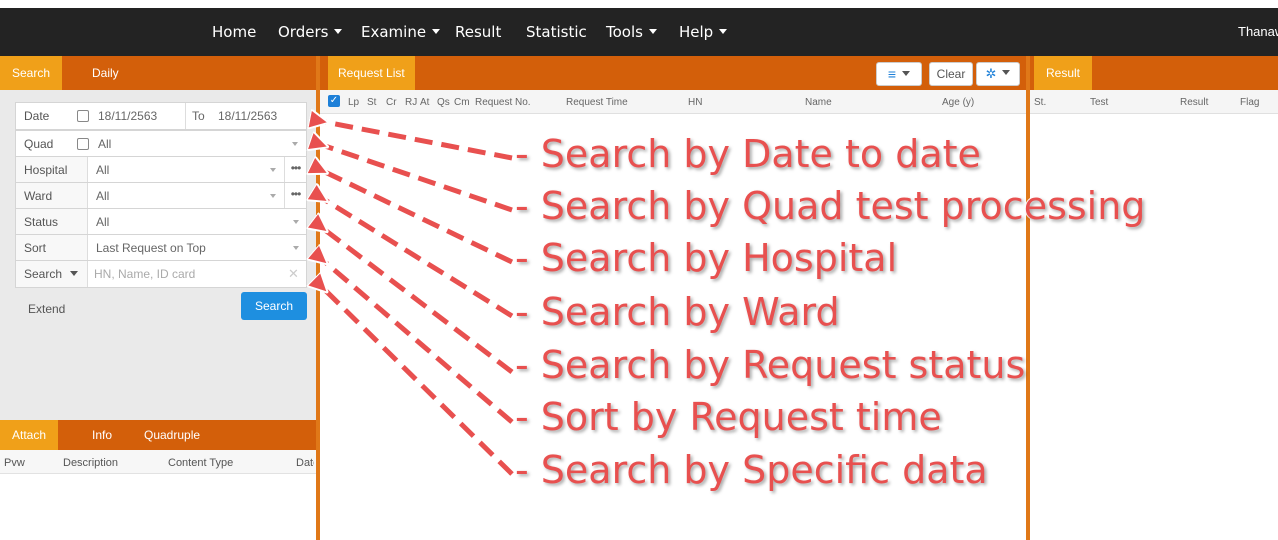  What do you see at coordinates (706, 258) in the screenshot?
I see `annotation-hospital: - Search by Hospital` at bounding box center [706, 258].